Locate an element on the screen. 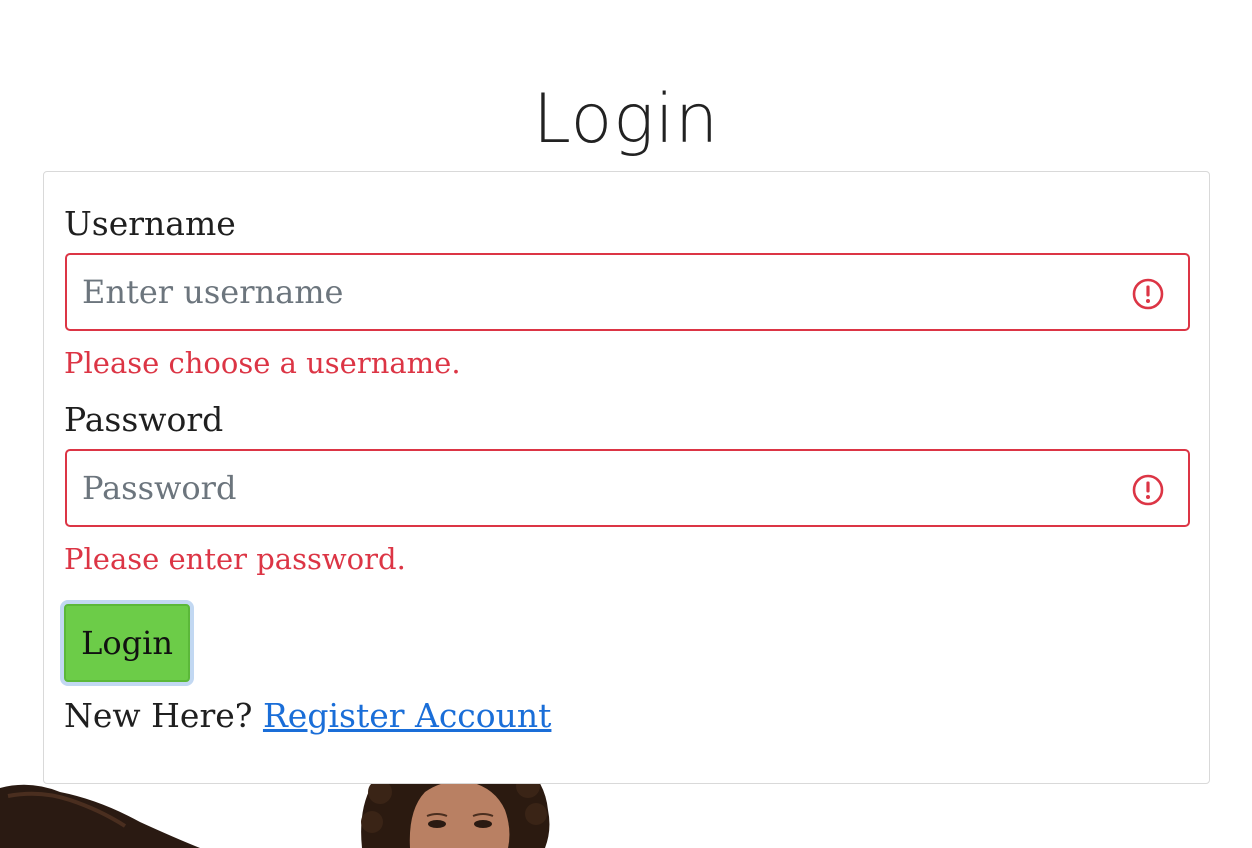  register-prompt: New Here? is located at coordinates (158, 715).